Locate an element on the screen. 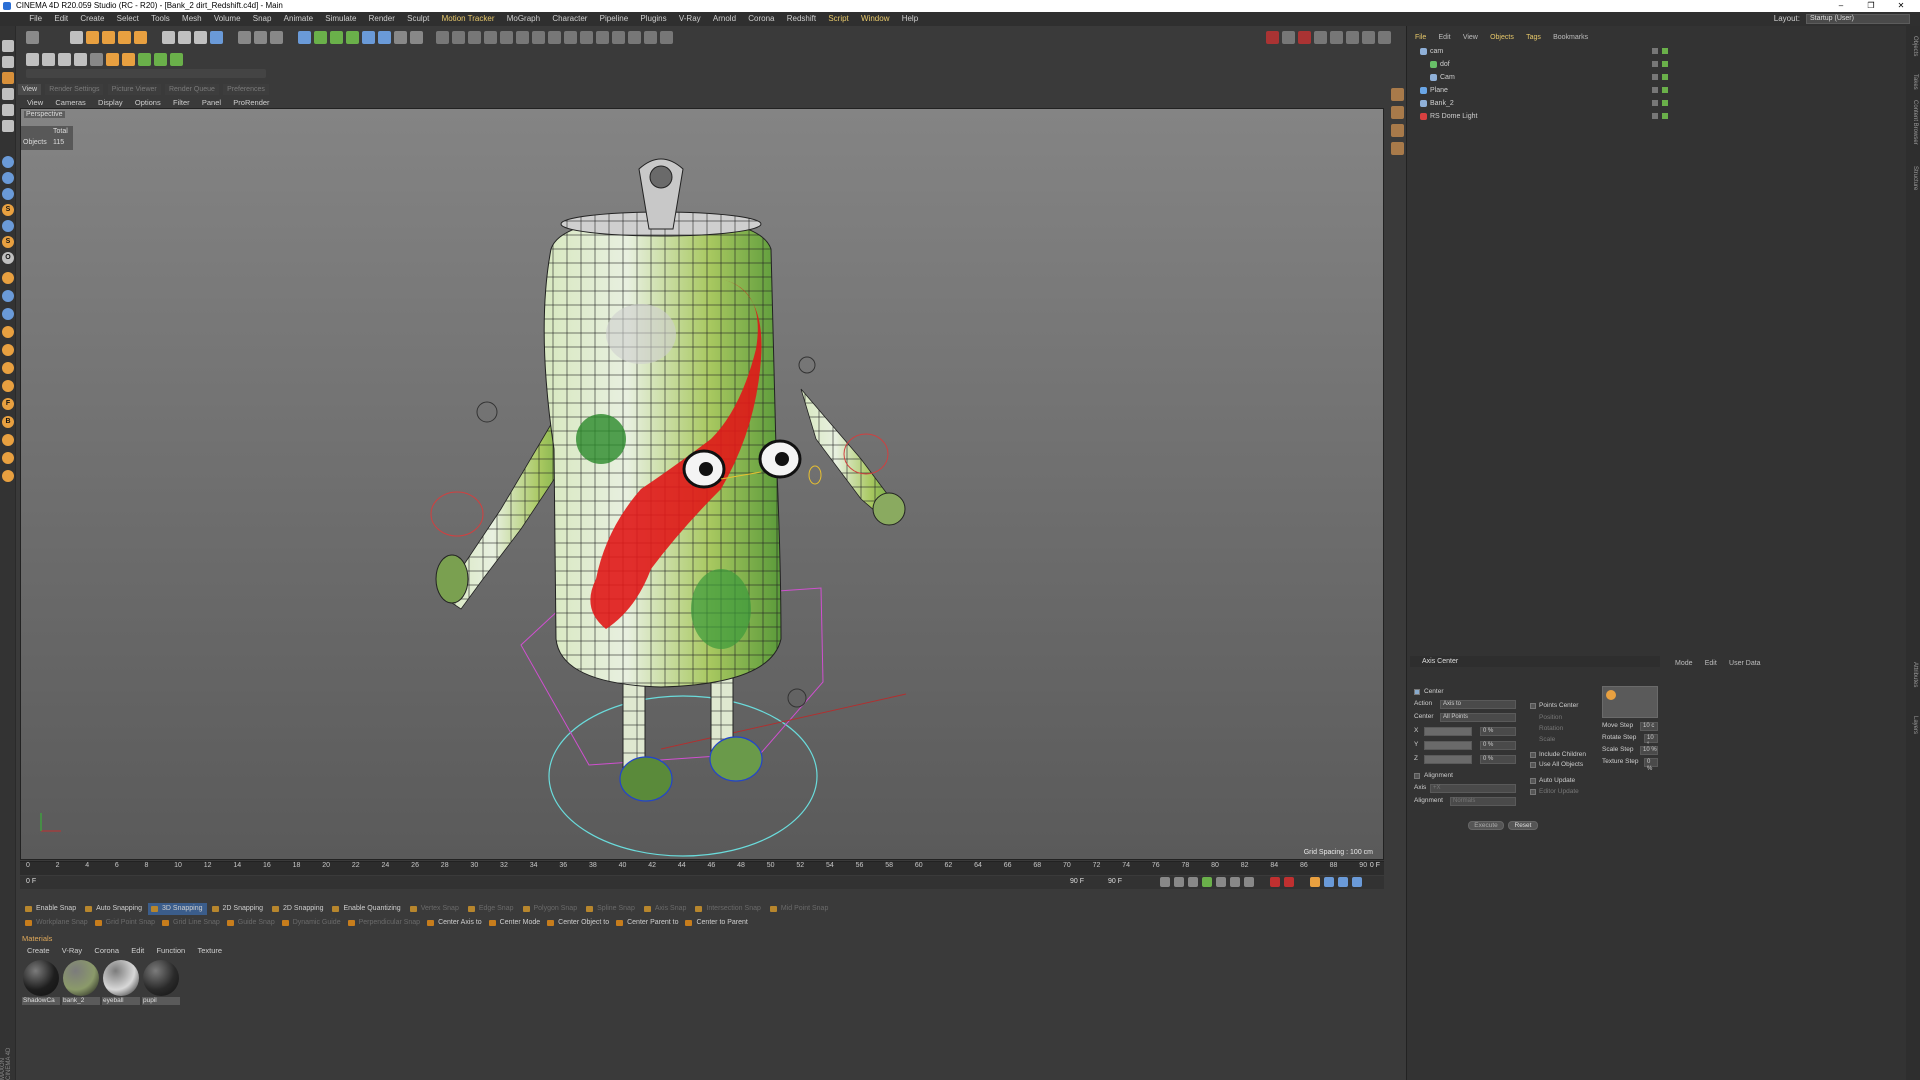  menu-help: Help is located at coordinates (910, 19).